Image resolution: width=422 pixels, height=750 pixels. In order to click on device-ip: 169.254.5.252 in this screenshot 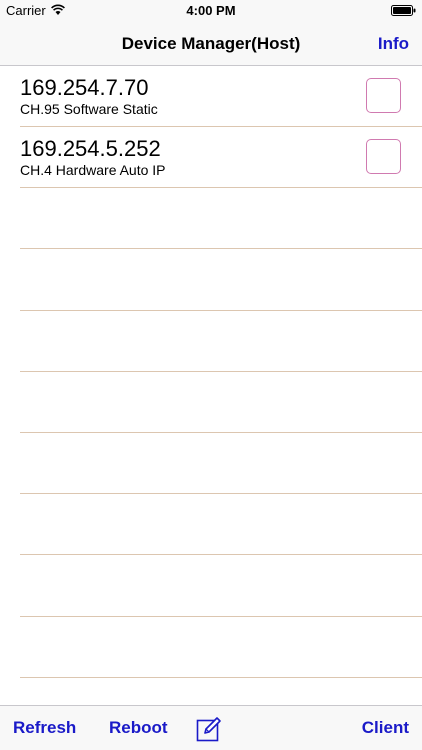, I will do `click(90, 149)`.